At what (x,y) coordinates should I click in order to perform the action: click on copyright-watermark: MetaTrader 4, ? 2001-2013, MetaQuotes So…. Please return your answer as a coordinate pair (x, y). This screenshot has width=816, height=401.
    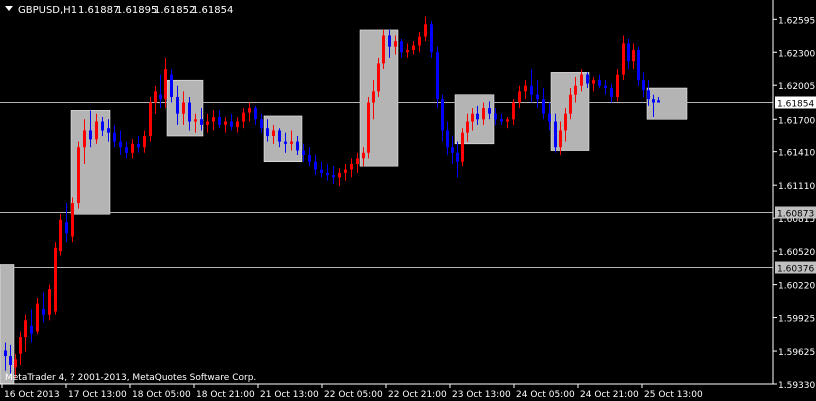
    Looking at the image, I should click on (130, 378).